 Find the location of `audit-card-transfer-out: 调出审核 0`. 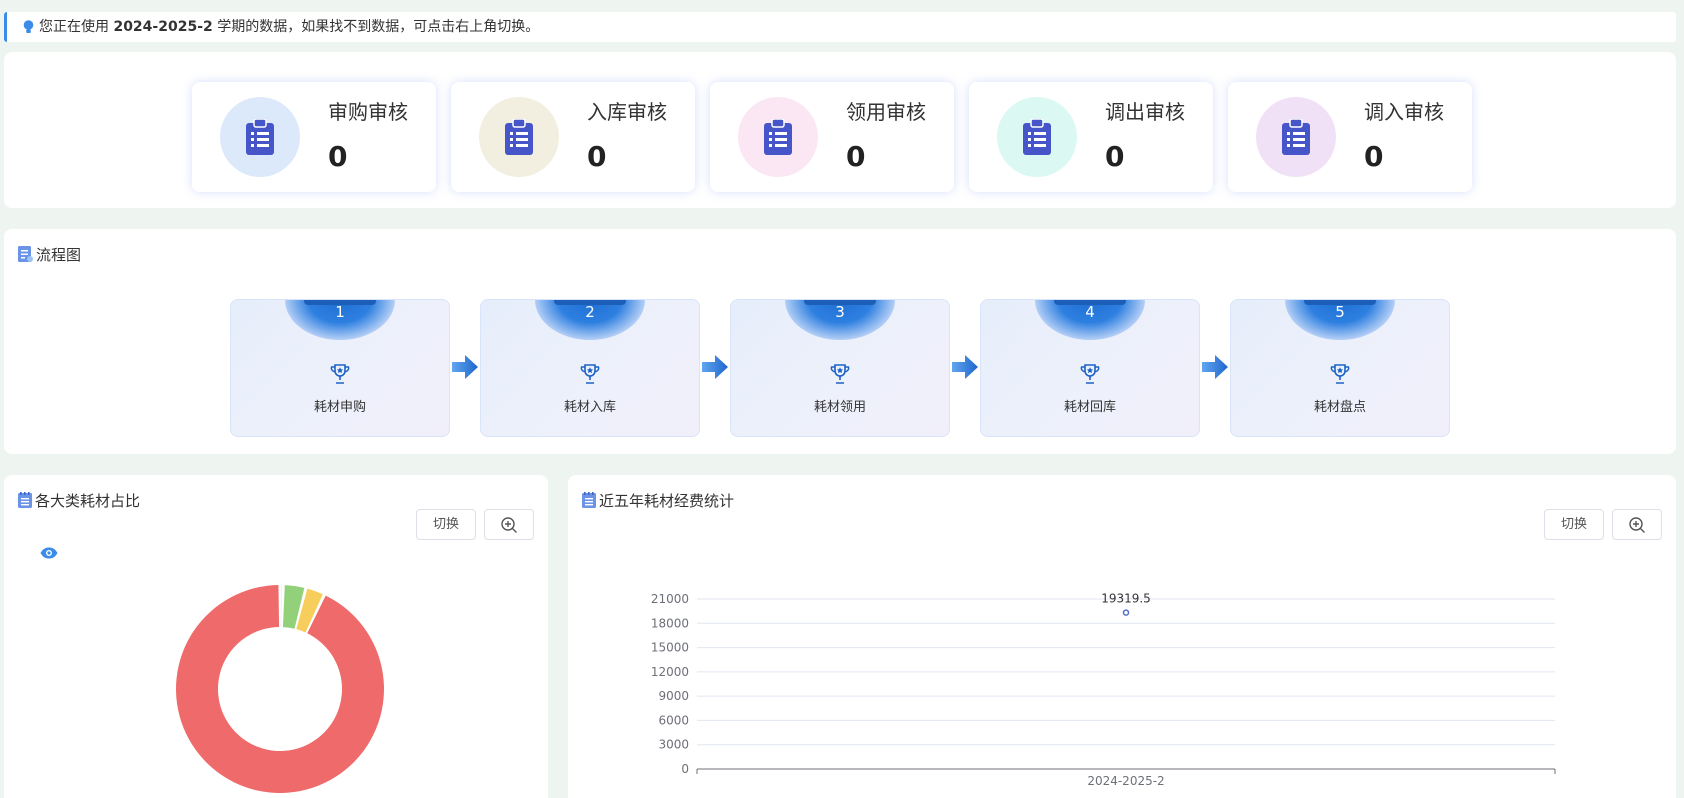

audit-card-transfer-out: 调出审核 0 is located at coordinates (1091, 137).